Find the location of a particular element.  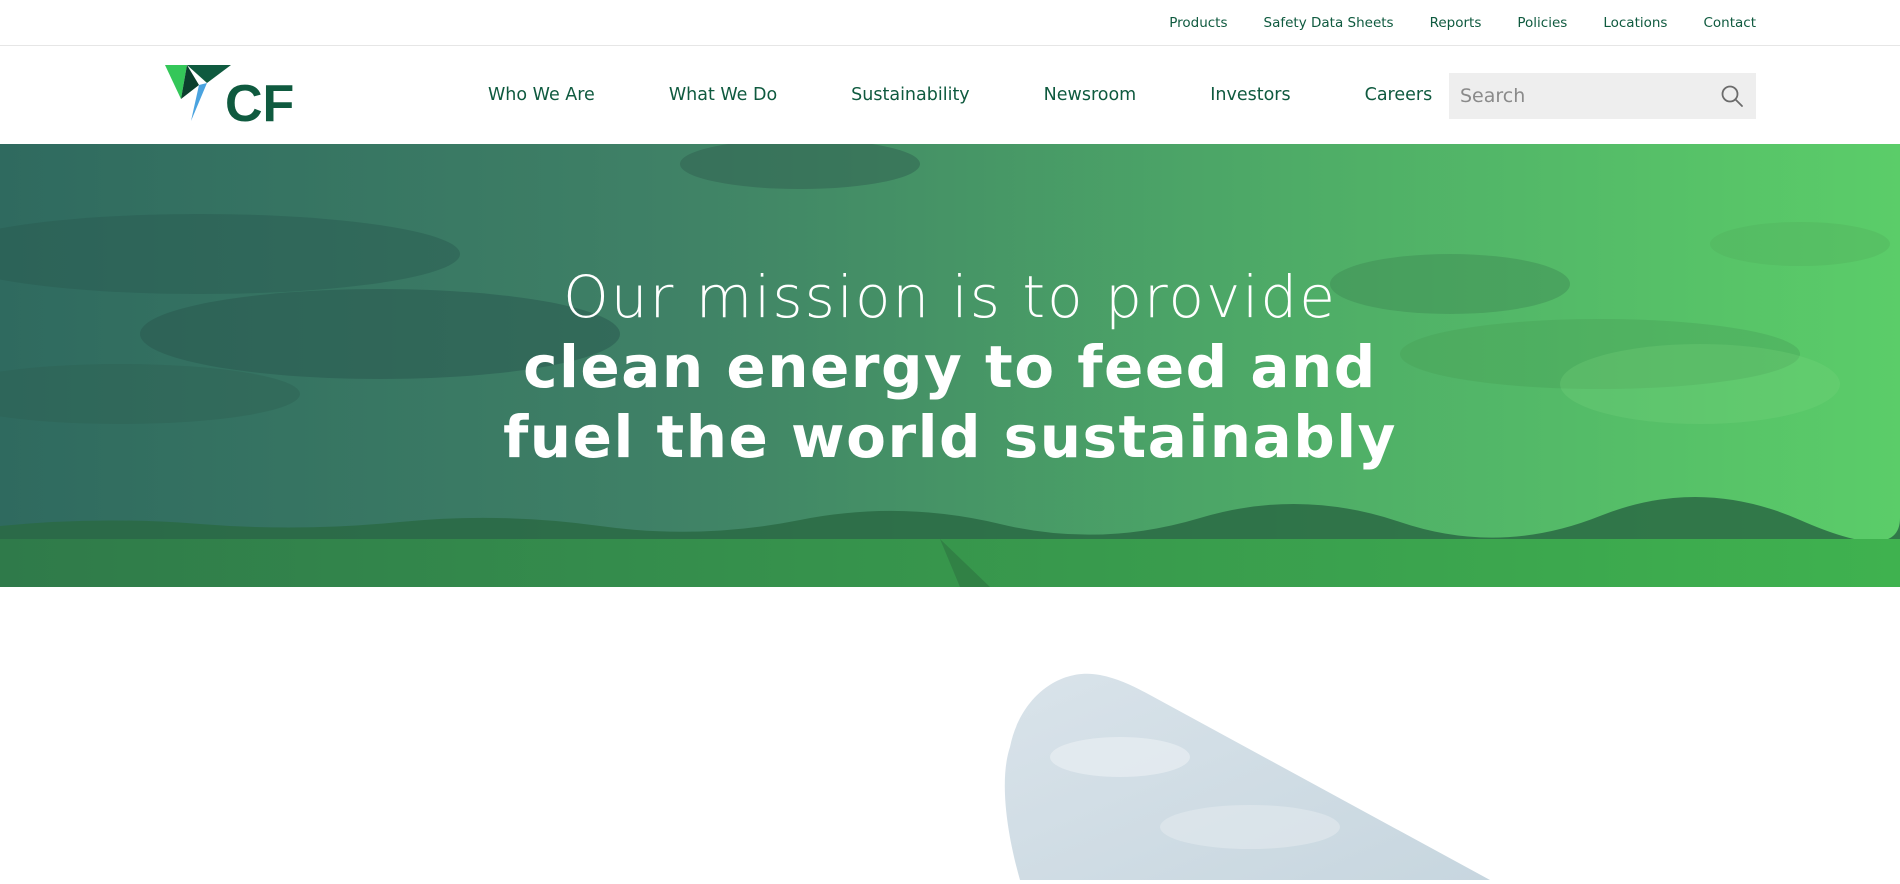

hero-line-2: clean energy to feed and is located at coordinates (950, 367).